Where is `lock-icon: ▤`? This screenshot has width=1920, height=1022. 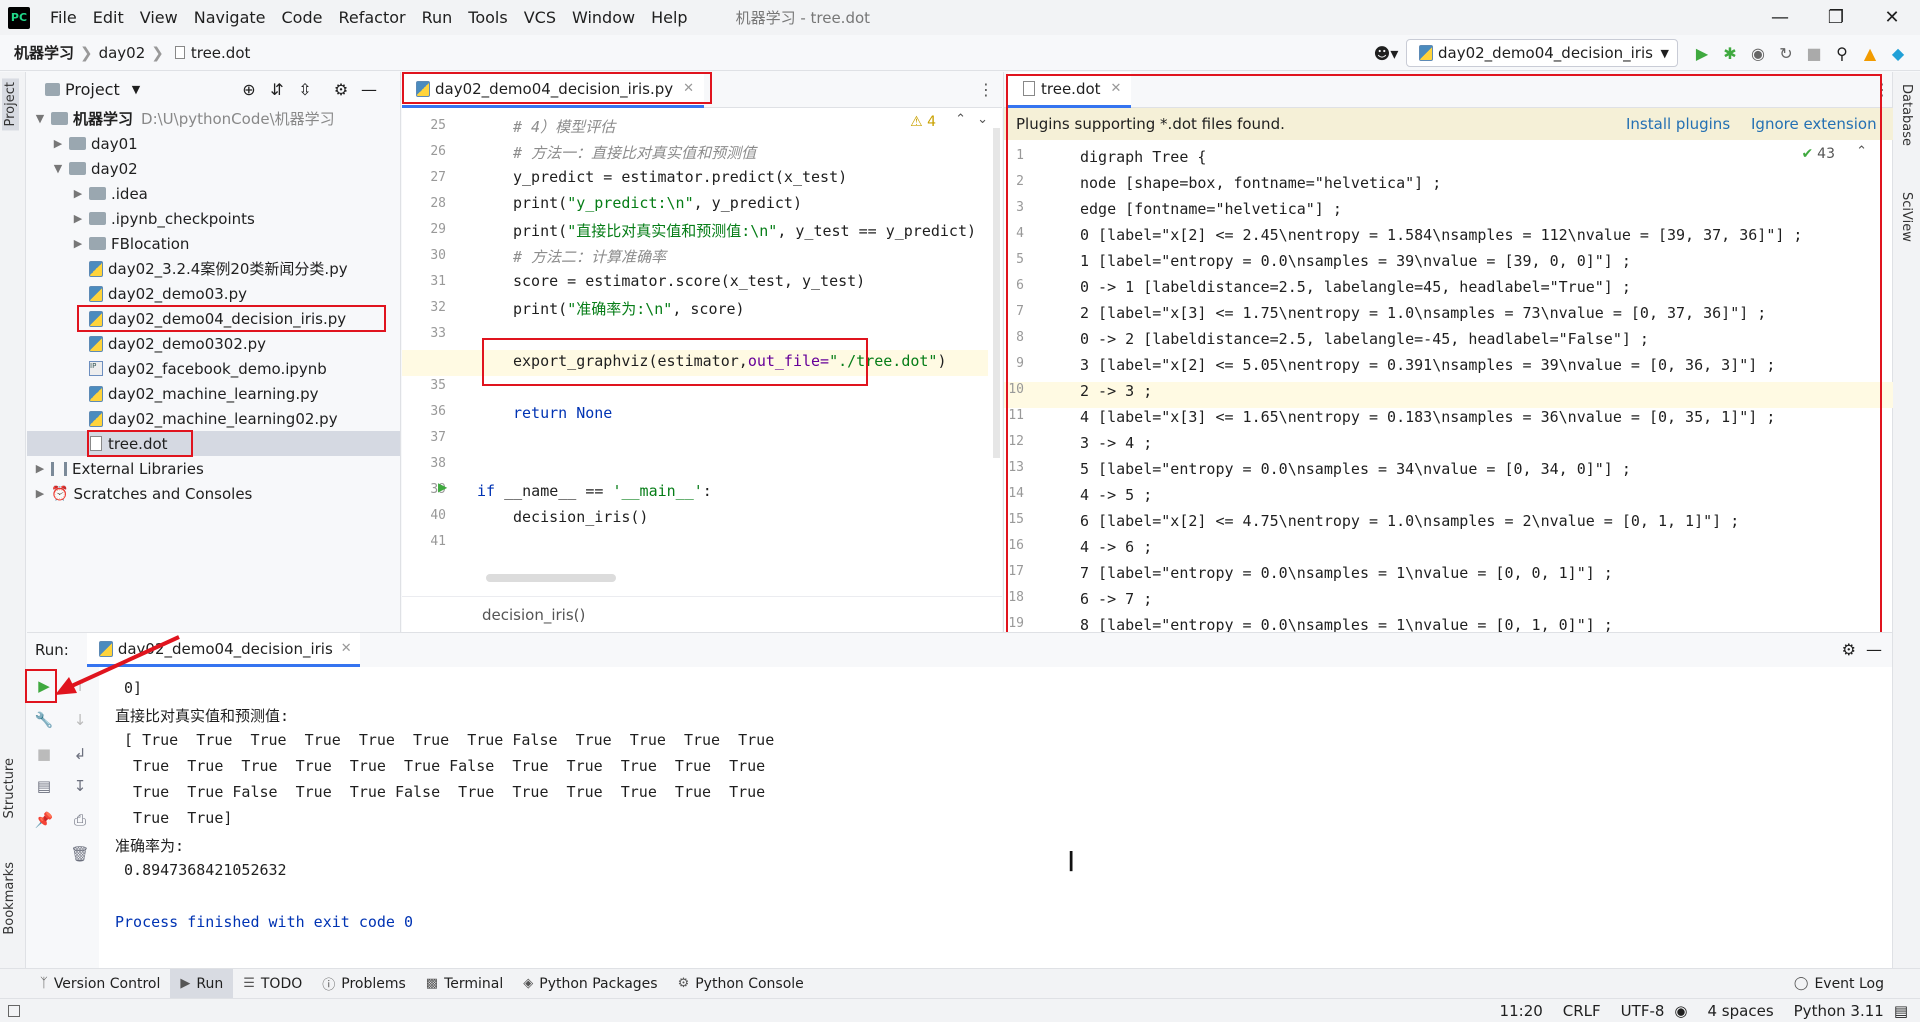
lock-icon: ▤ is located at coordinates (1901, 1011).